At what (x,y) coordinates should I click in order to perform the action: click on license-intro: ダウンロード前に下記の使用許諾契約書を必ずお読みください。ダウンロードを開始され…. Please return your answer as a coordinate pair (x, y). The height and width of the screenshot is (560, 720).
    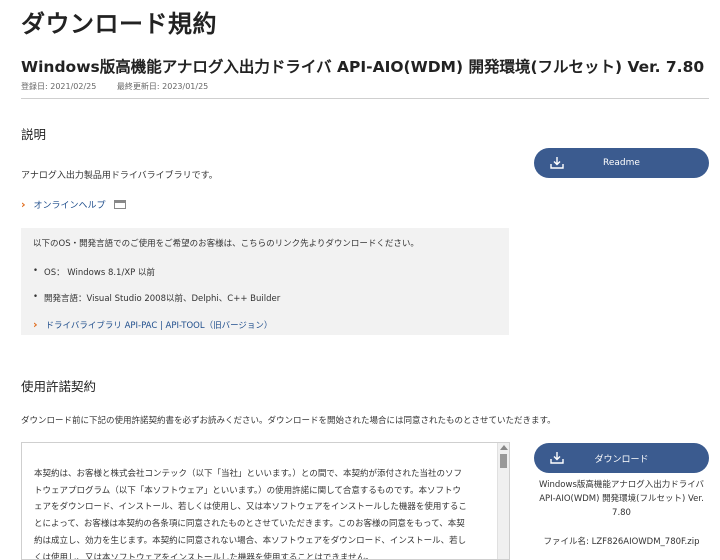
    Looking at the image, I should click on (288, 421).